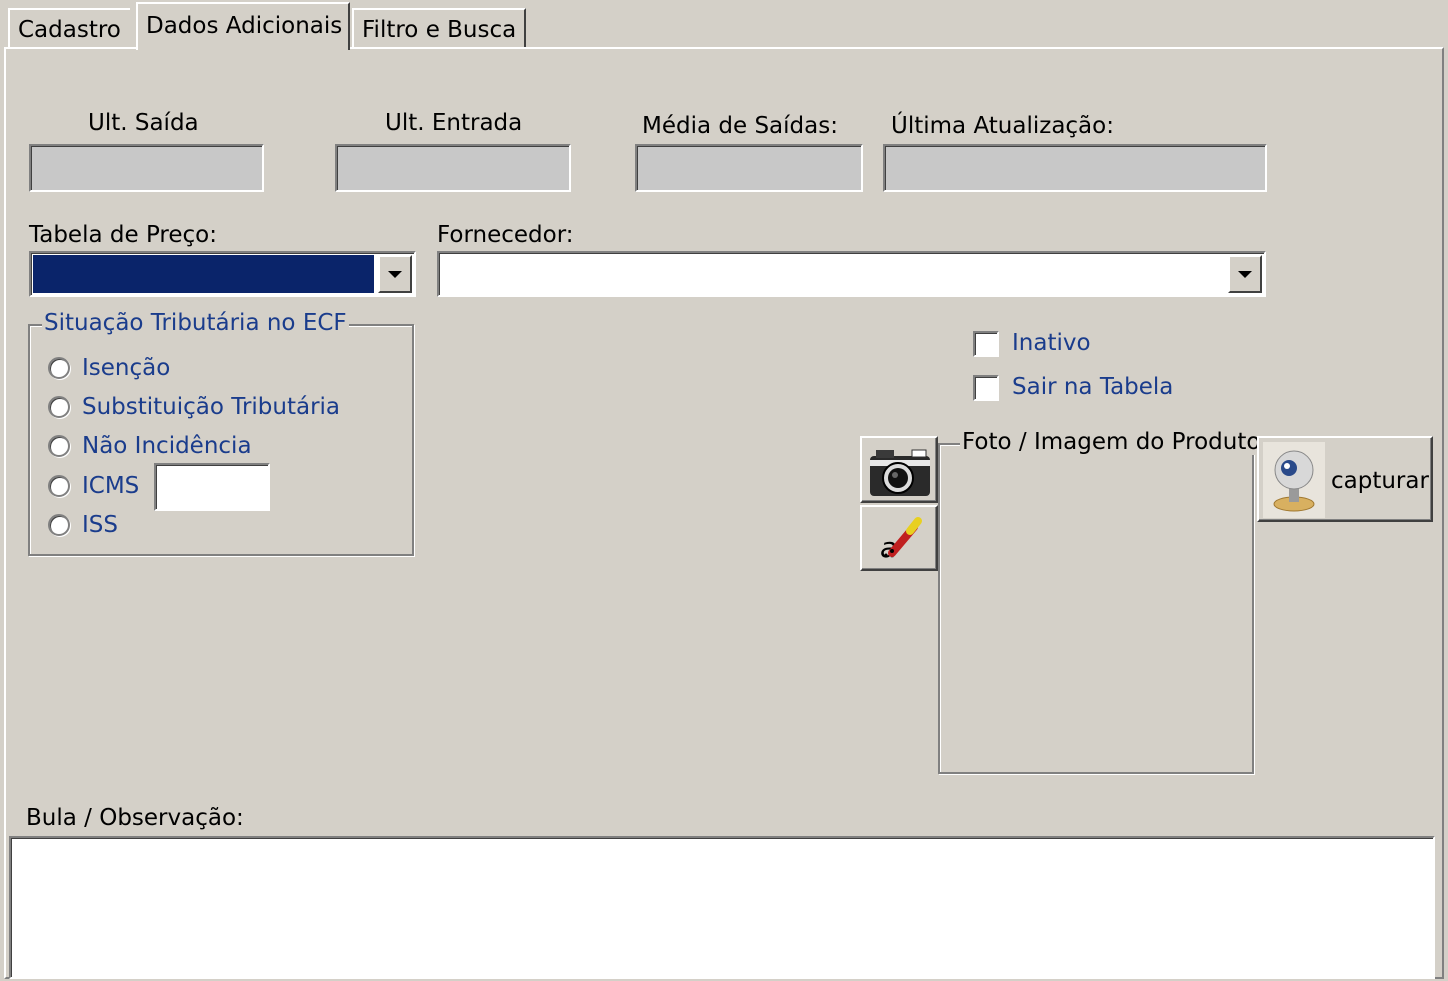 The height and width of the screenshot is (981, 1448). I want to click on bula-label: Bula / Observação:, so click(135, 818).